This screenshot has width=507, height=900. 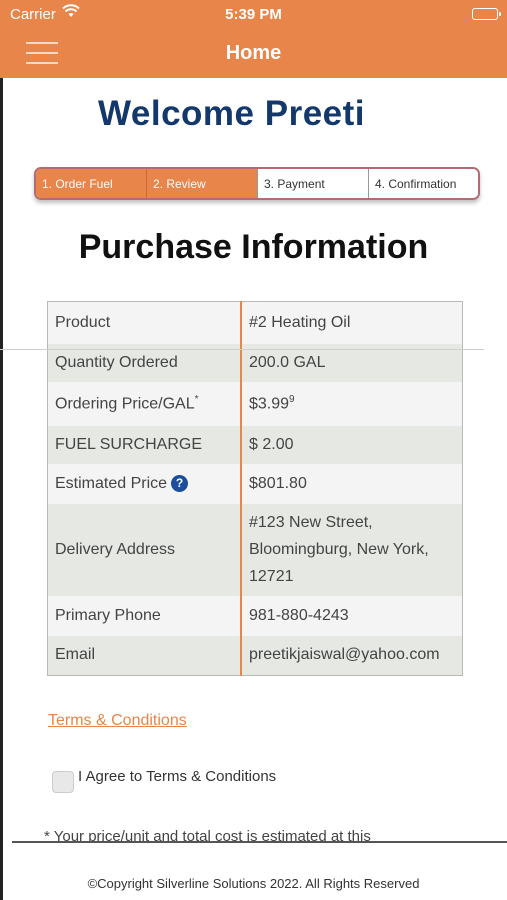 I want to click on row-value: preetikjaiswal@yahoo.com, so click(x=352, y=655).